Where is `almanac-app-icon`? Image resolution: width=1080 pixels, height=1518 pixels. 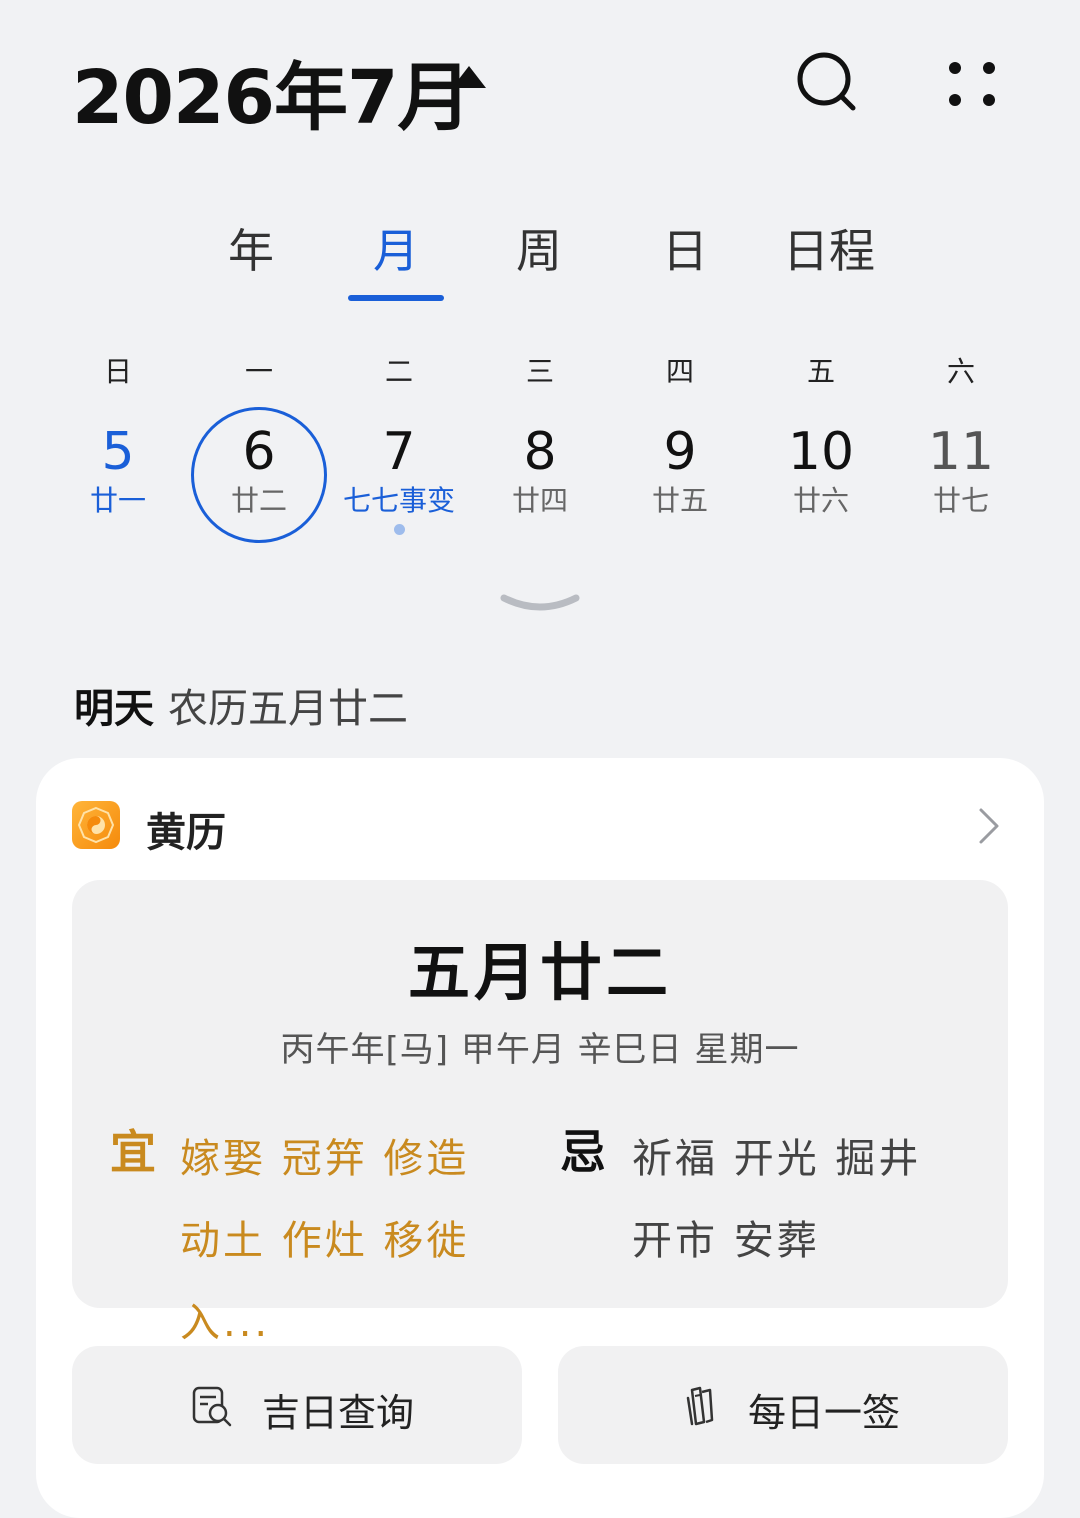
almanac-app-icon is located at coordinates (96, 825).